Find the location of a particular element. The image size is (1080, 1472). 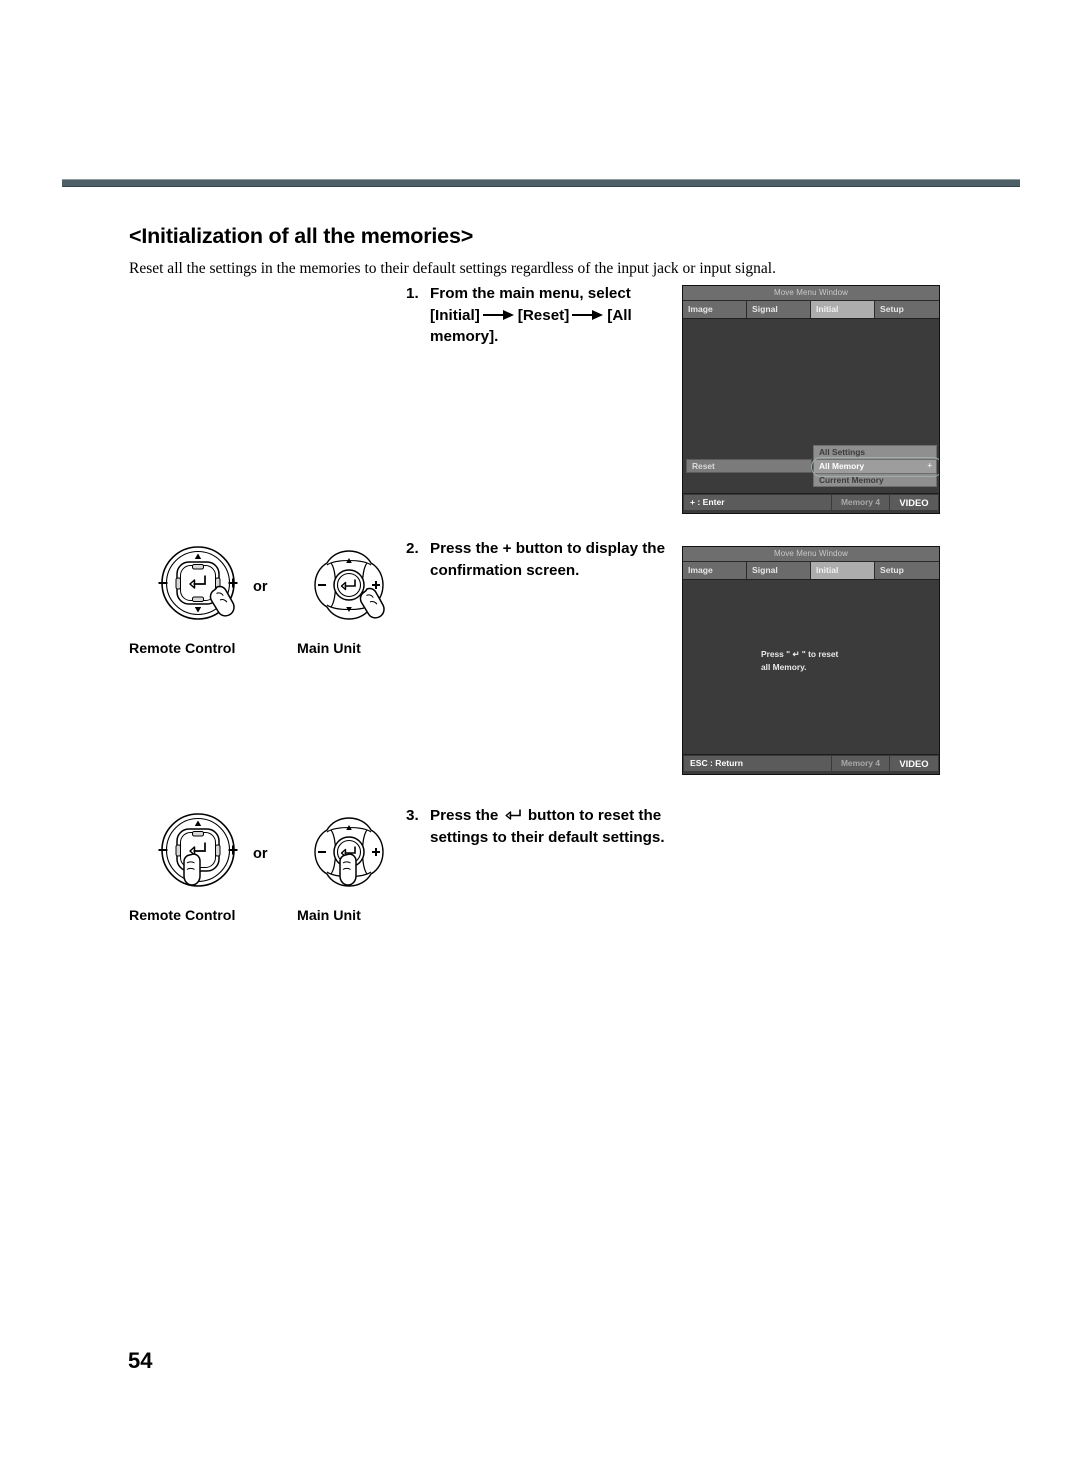

osd-confirmation-message: Press " ↵ " to reset all Memory. is located at coordinates (800, 660).